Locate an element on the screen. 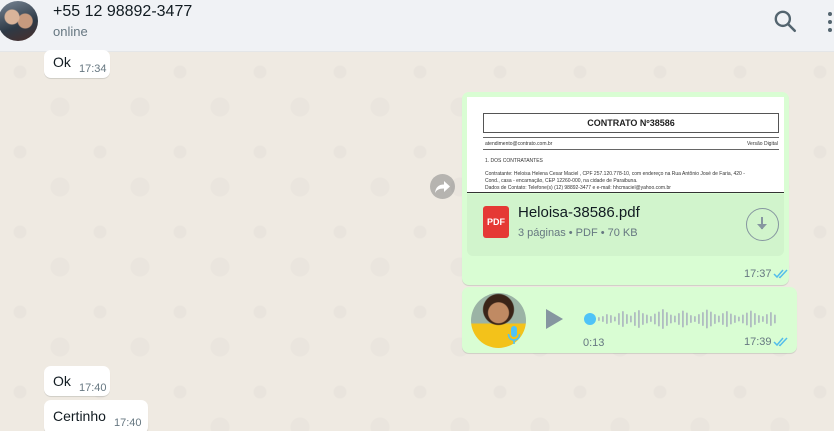 The height and width of the screenshot is (431, 834). pdf-file-icon: PDF is located at coordinates (496, 222).